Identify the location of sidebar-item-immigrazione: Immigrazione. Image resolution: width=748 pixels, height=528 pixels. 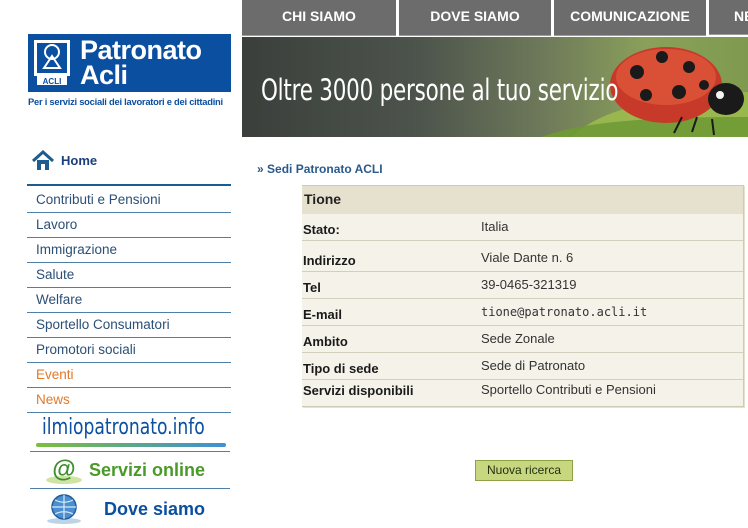
(129, 250).